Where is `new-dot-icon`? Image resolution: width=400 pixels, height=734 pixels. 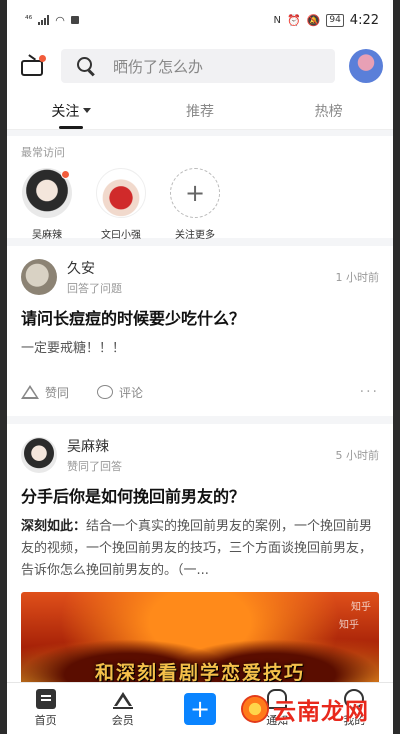
new-dot-icon is located at coordinates (65, 174).